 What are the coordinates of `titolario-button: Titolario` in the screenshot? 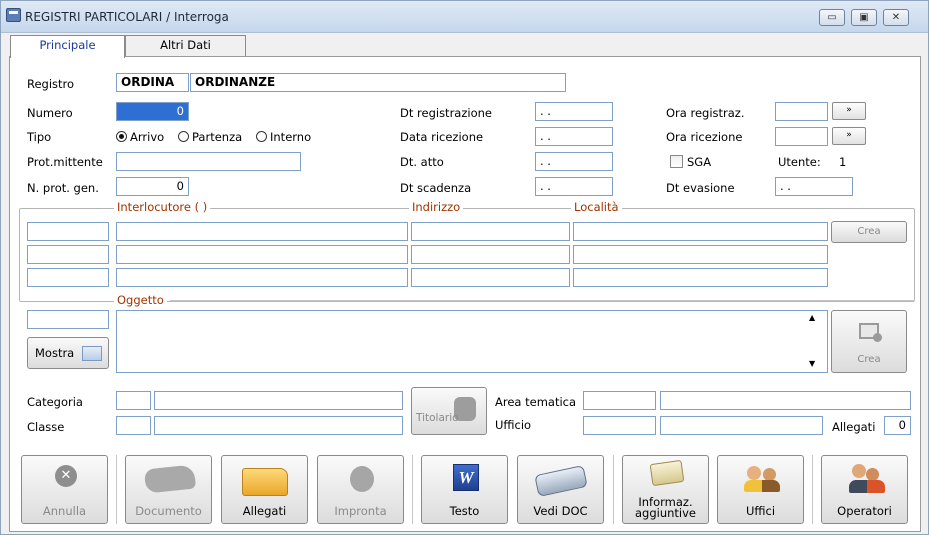 It's located at (449, 411).